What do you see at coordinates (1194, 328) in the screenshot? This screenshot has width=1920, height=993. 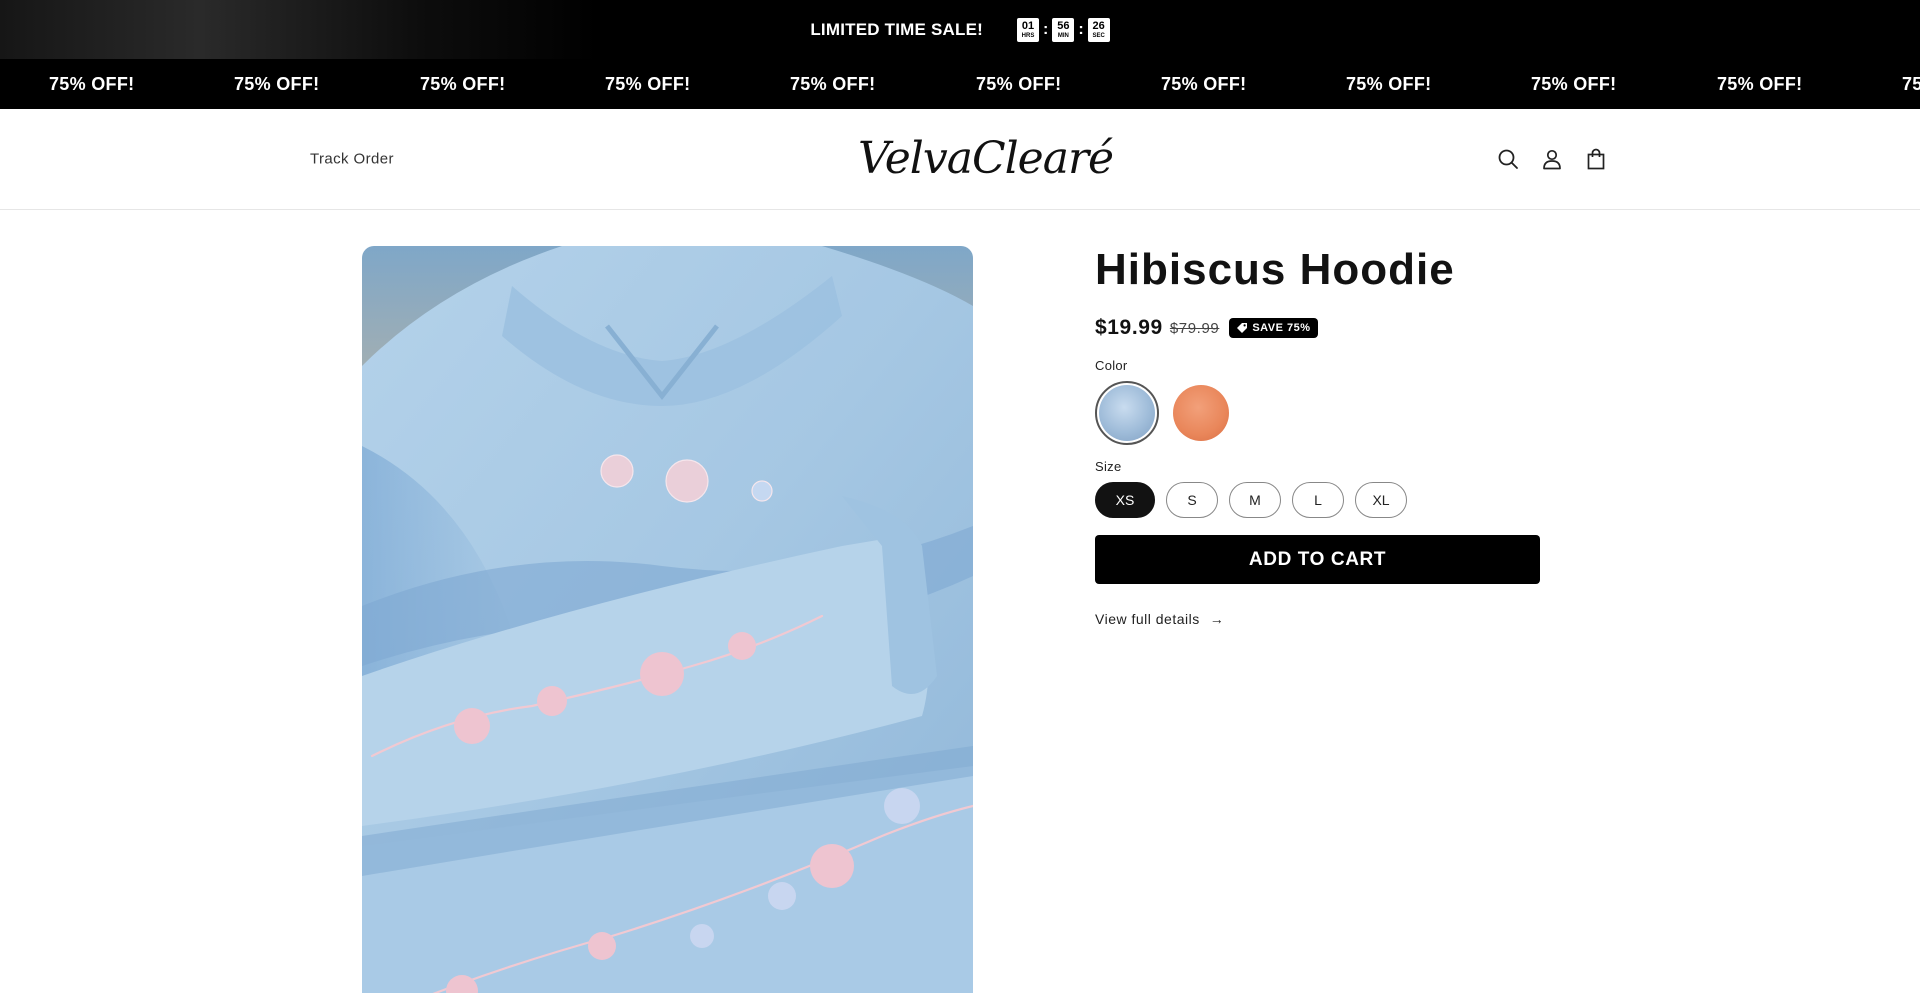 I see `compare-at-price: $79.99` at bounding box center [1194, 328].